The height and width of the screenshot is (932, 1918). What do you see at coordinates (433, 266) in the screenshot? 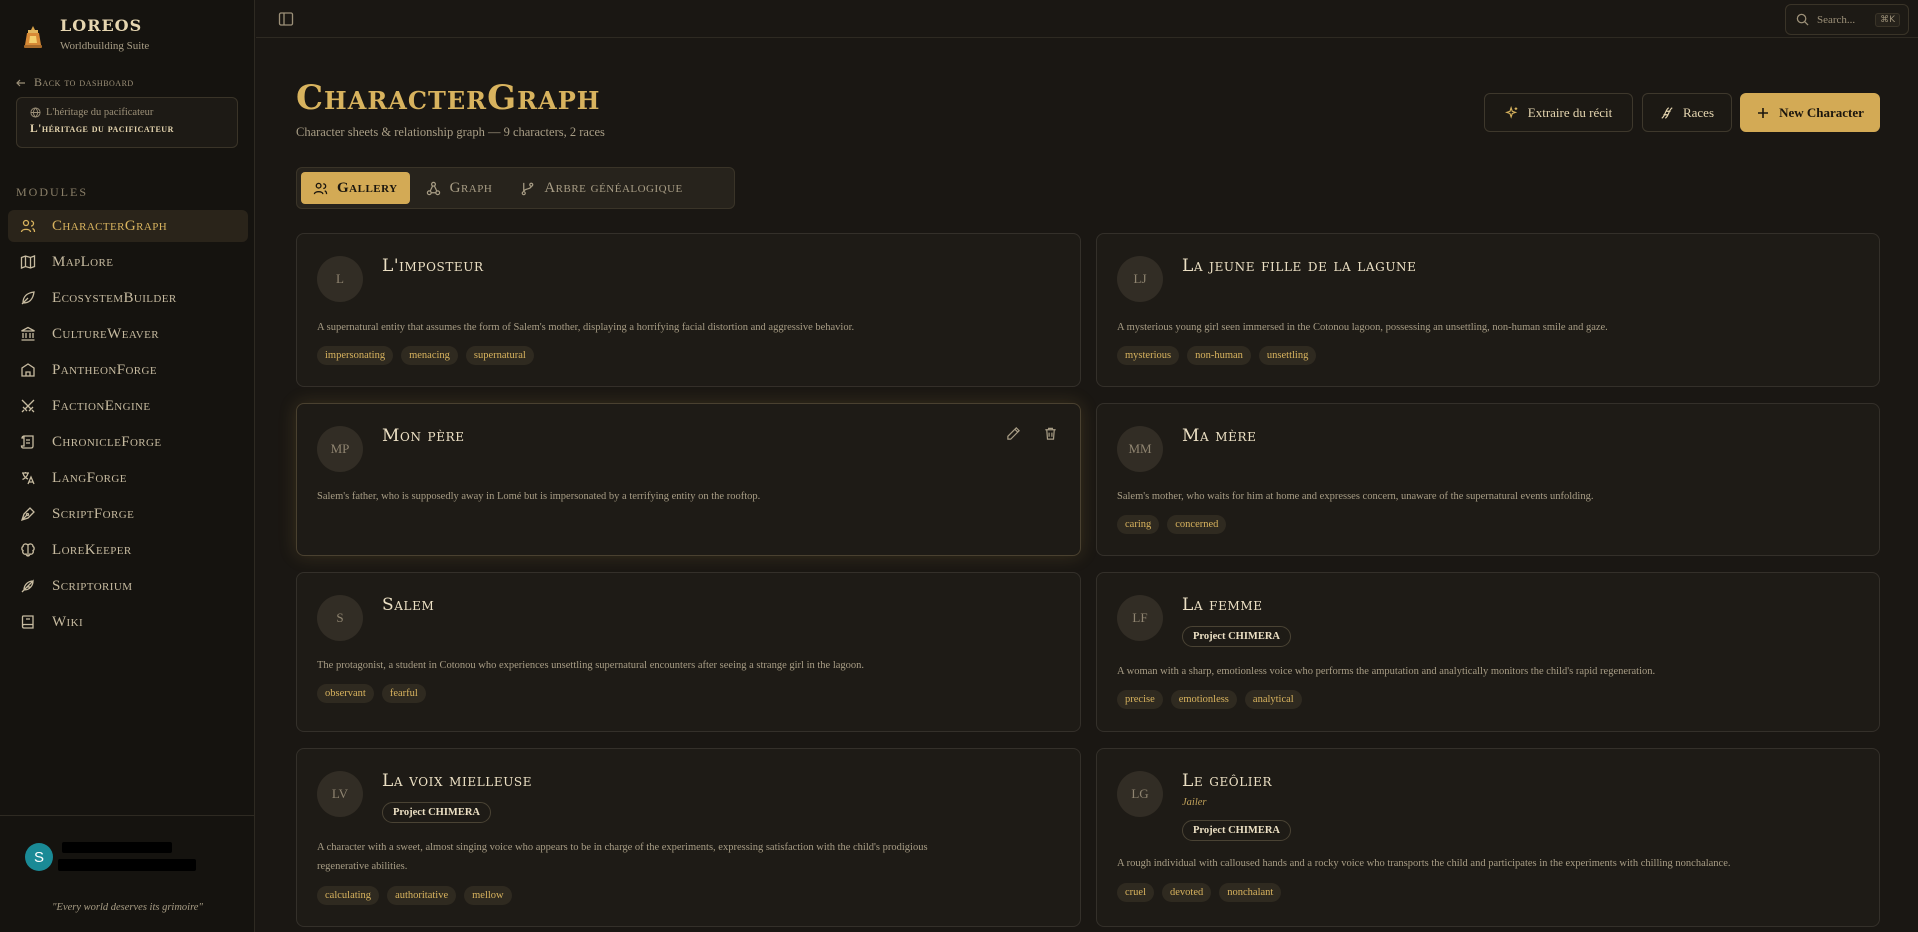
I see `character-name: L'imposteur` at bounding box center [433, 266].